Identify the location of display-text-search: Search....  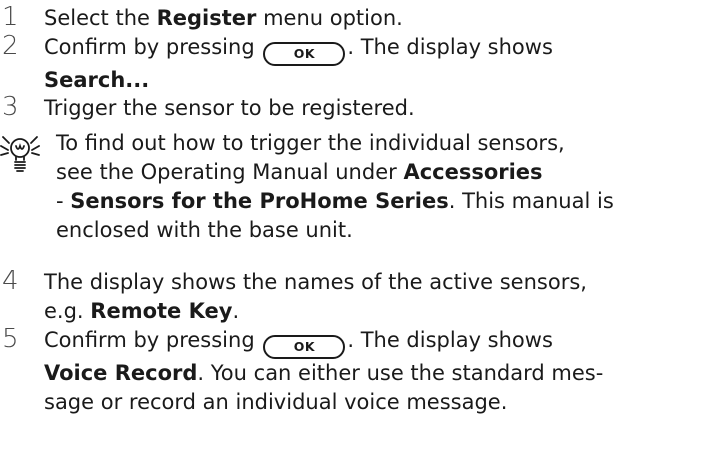
(97, 80).